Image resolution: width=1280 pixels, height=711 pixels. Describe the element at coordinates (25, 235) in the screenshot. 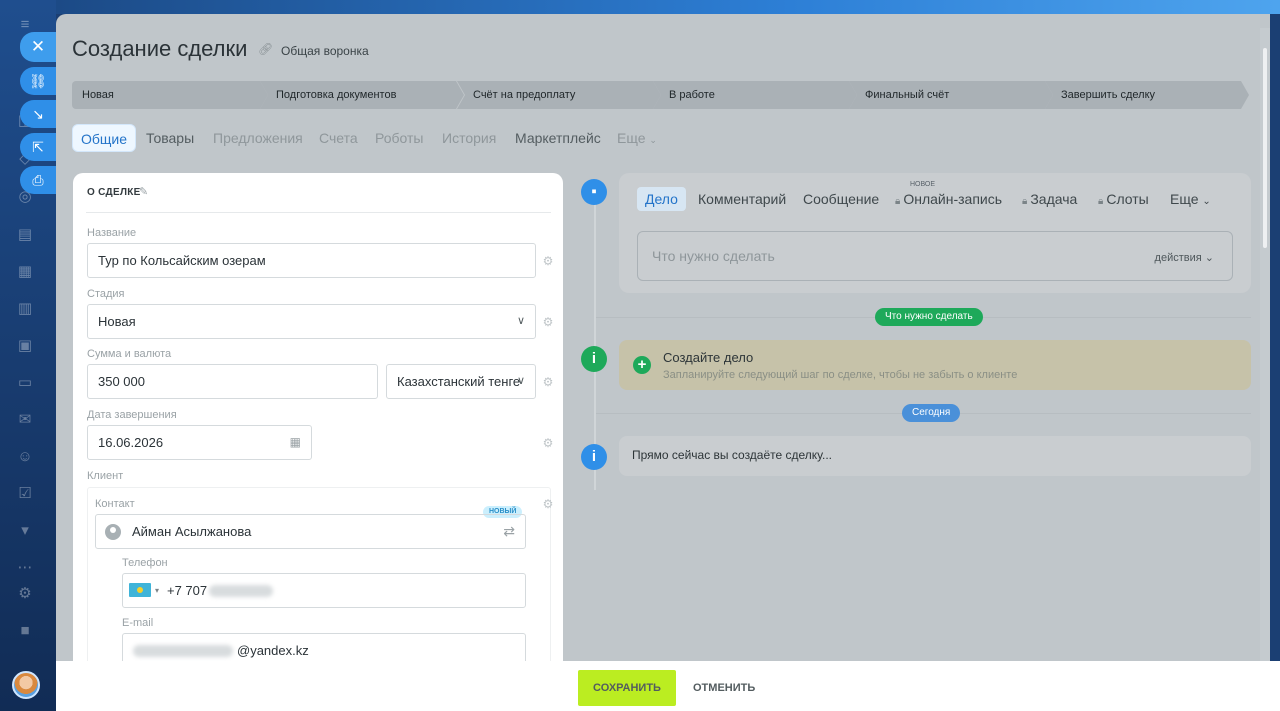

I see `document-icon: ▤` at that location.